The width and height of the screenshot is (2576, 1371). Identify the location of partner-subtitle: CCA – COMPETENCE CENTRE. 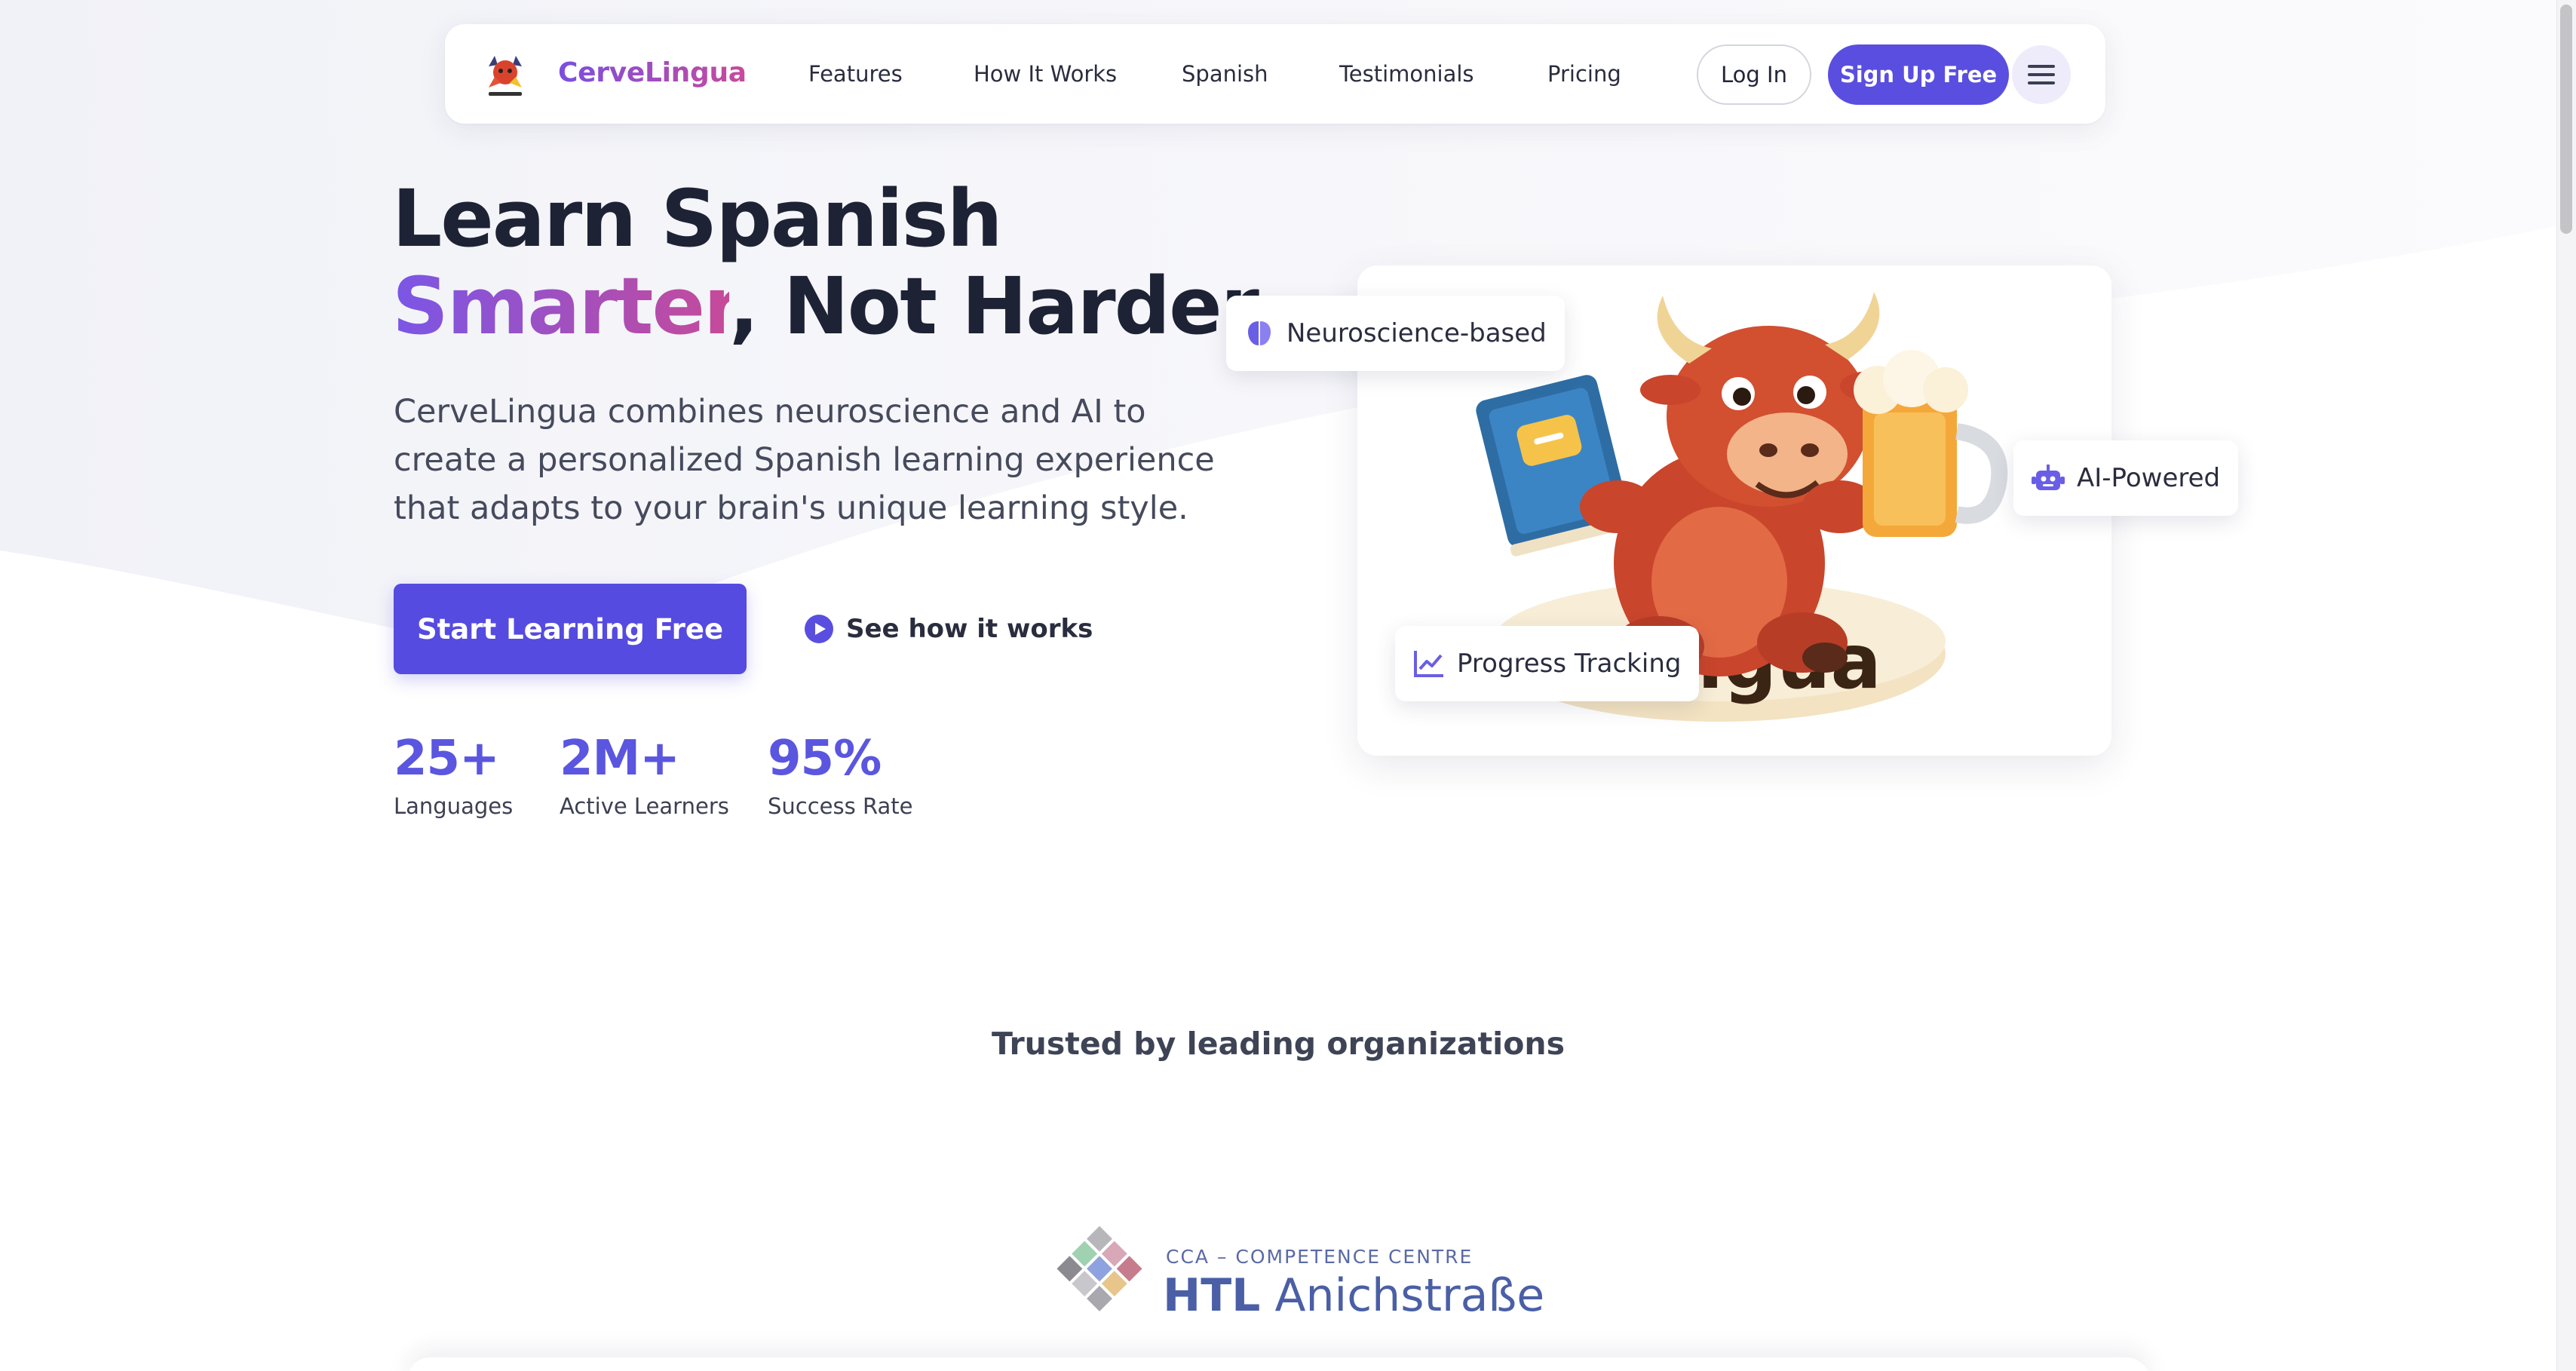
(1320, 1257).